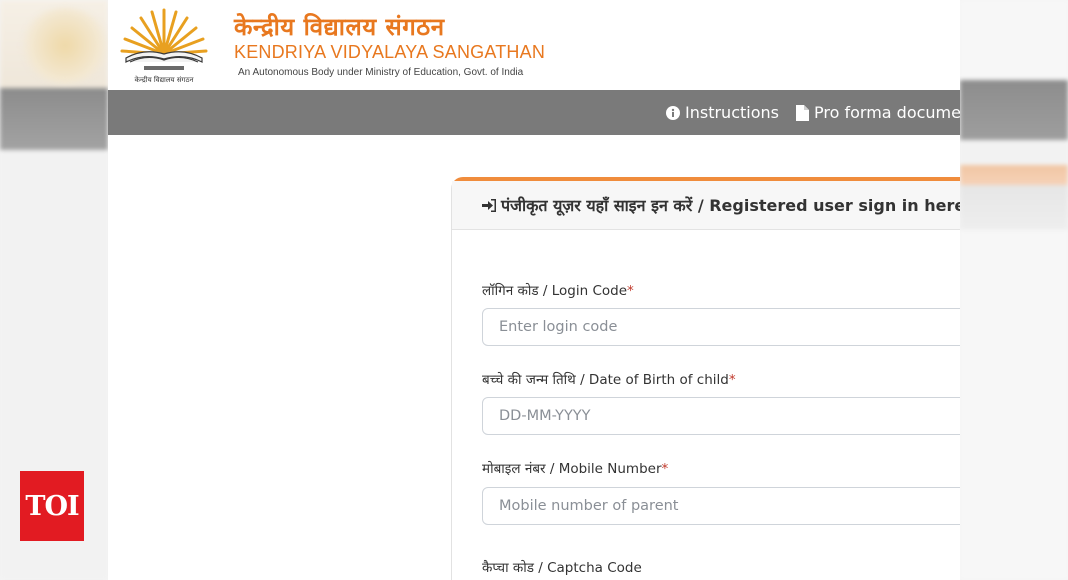  I want to click on info-circle-icon, so click(673, 112).